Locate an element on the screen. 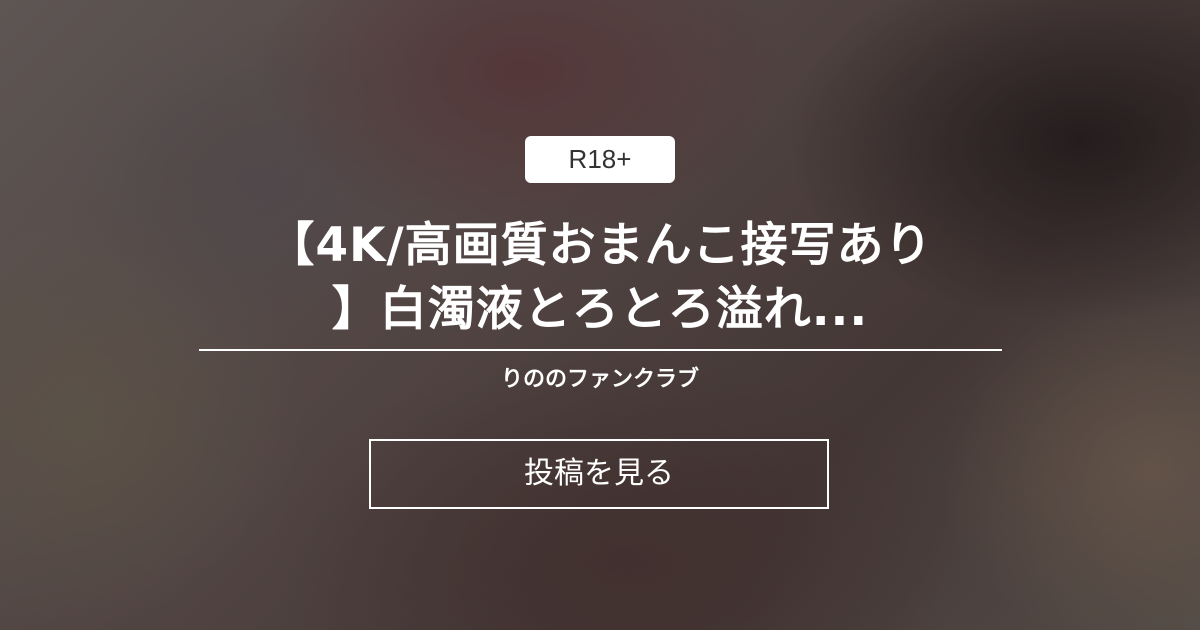 The image size is (1200, 630). age-rating-badge: R18+ is located at coordinates (600, 159).